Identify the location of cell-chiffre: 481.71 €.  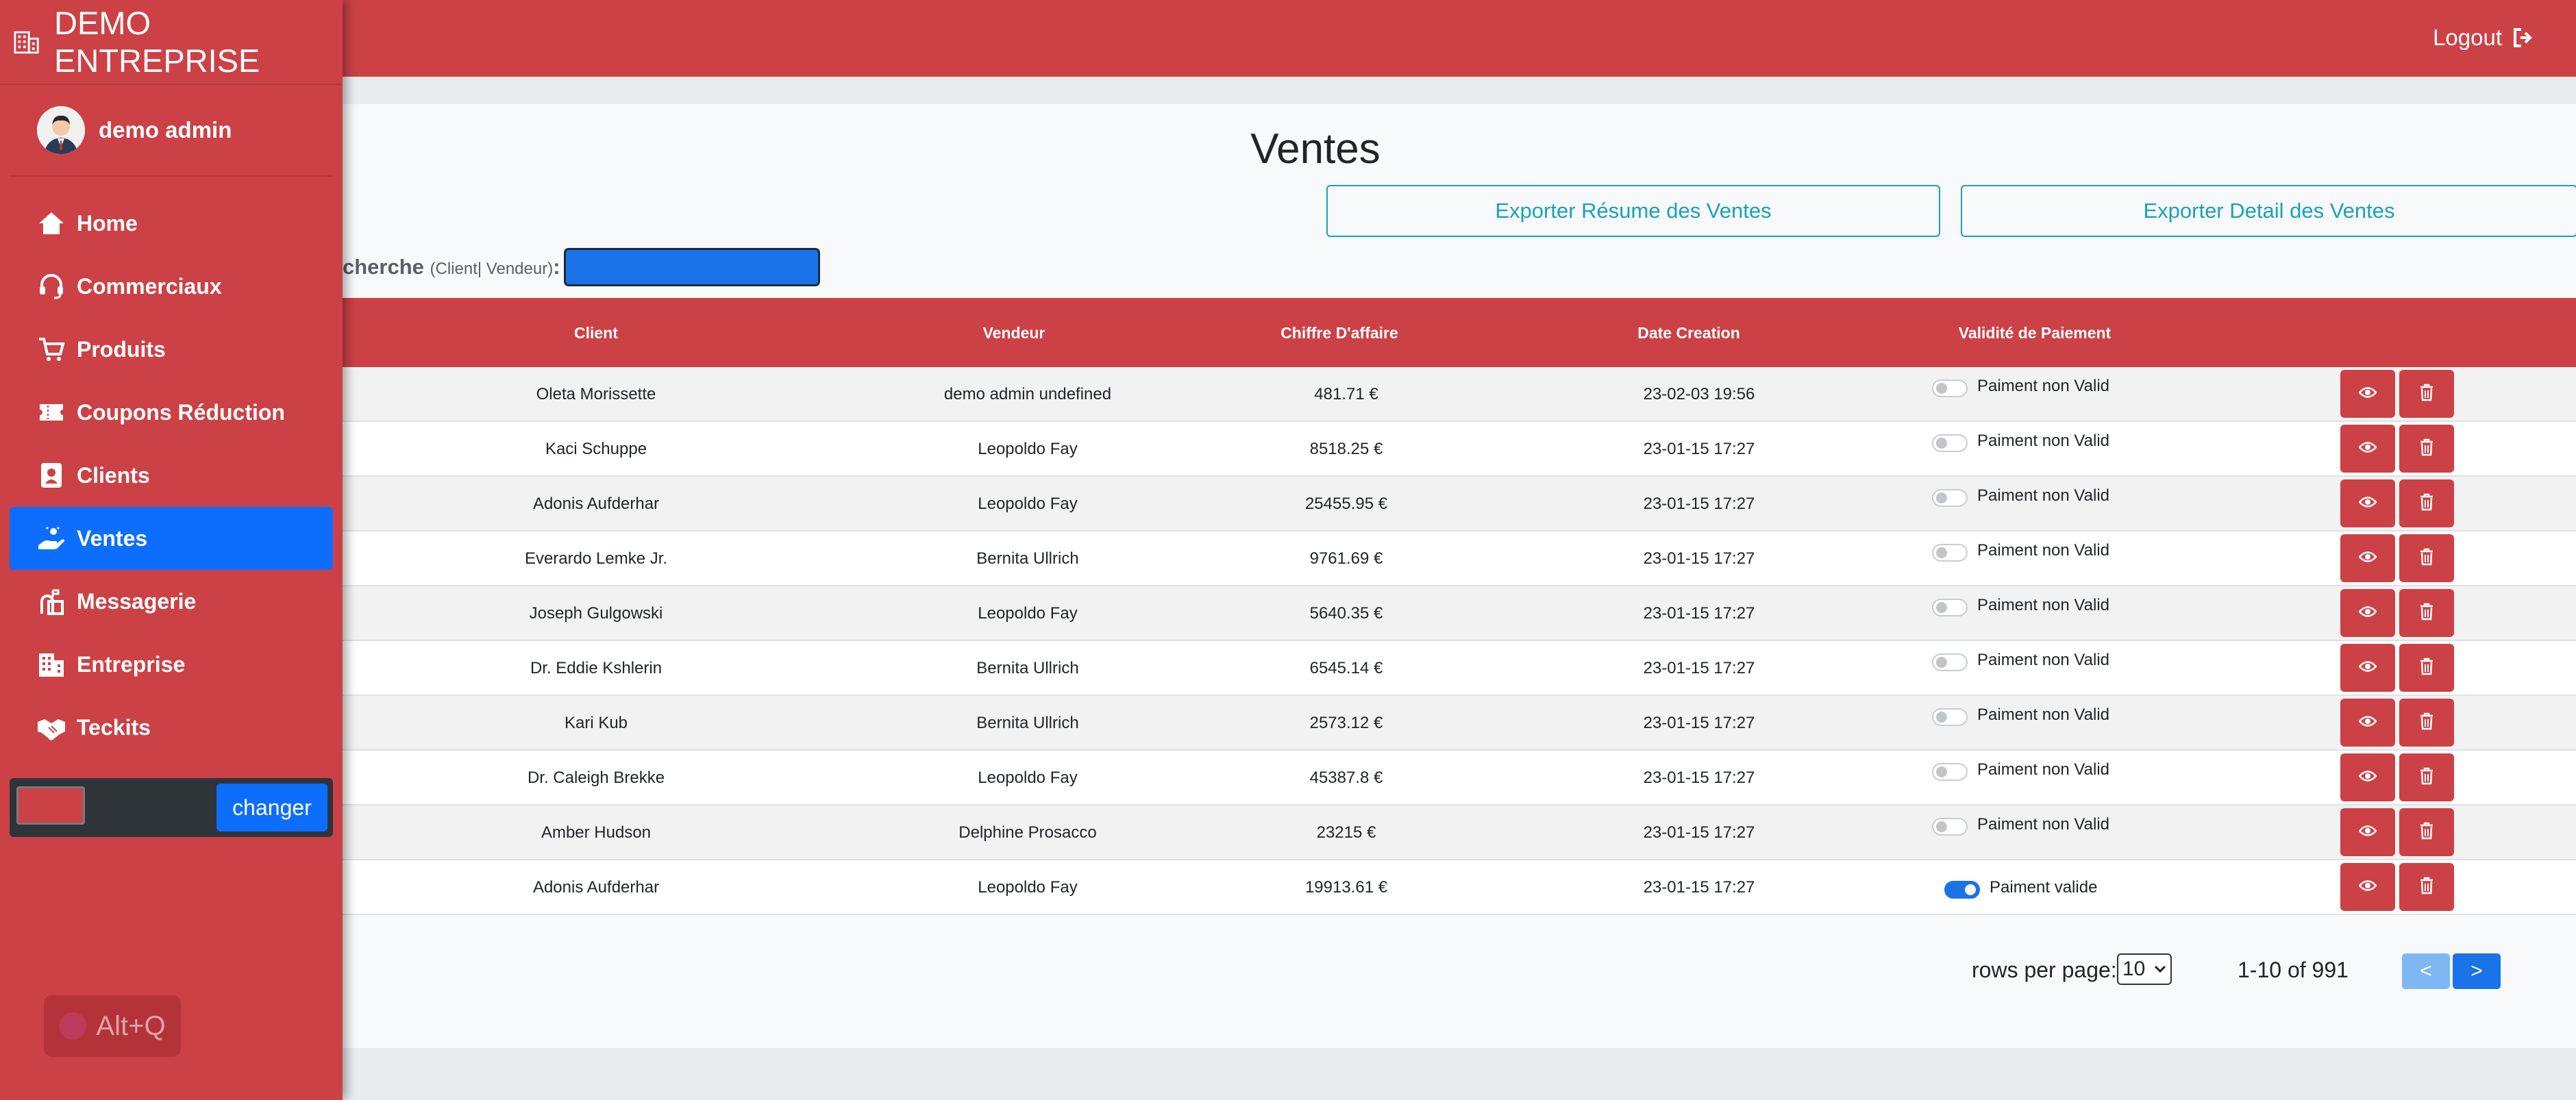
(1346, 394).